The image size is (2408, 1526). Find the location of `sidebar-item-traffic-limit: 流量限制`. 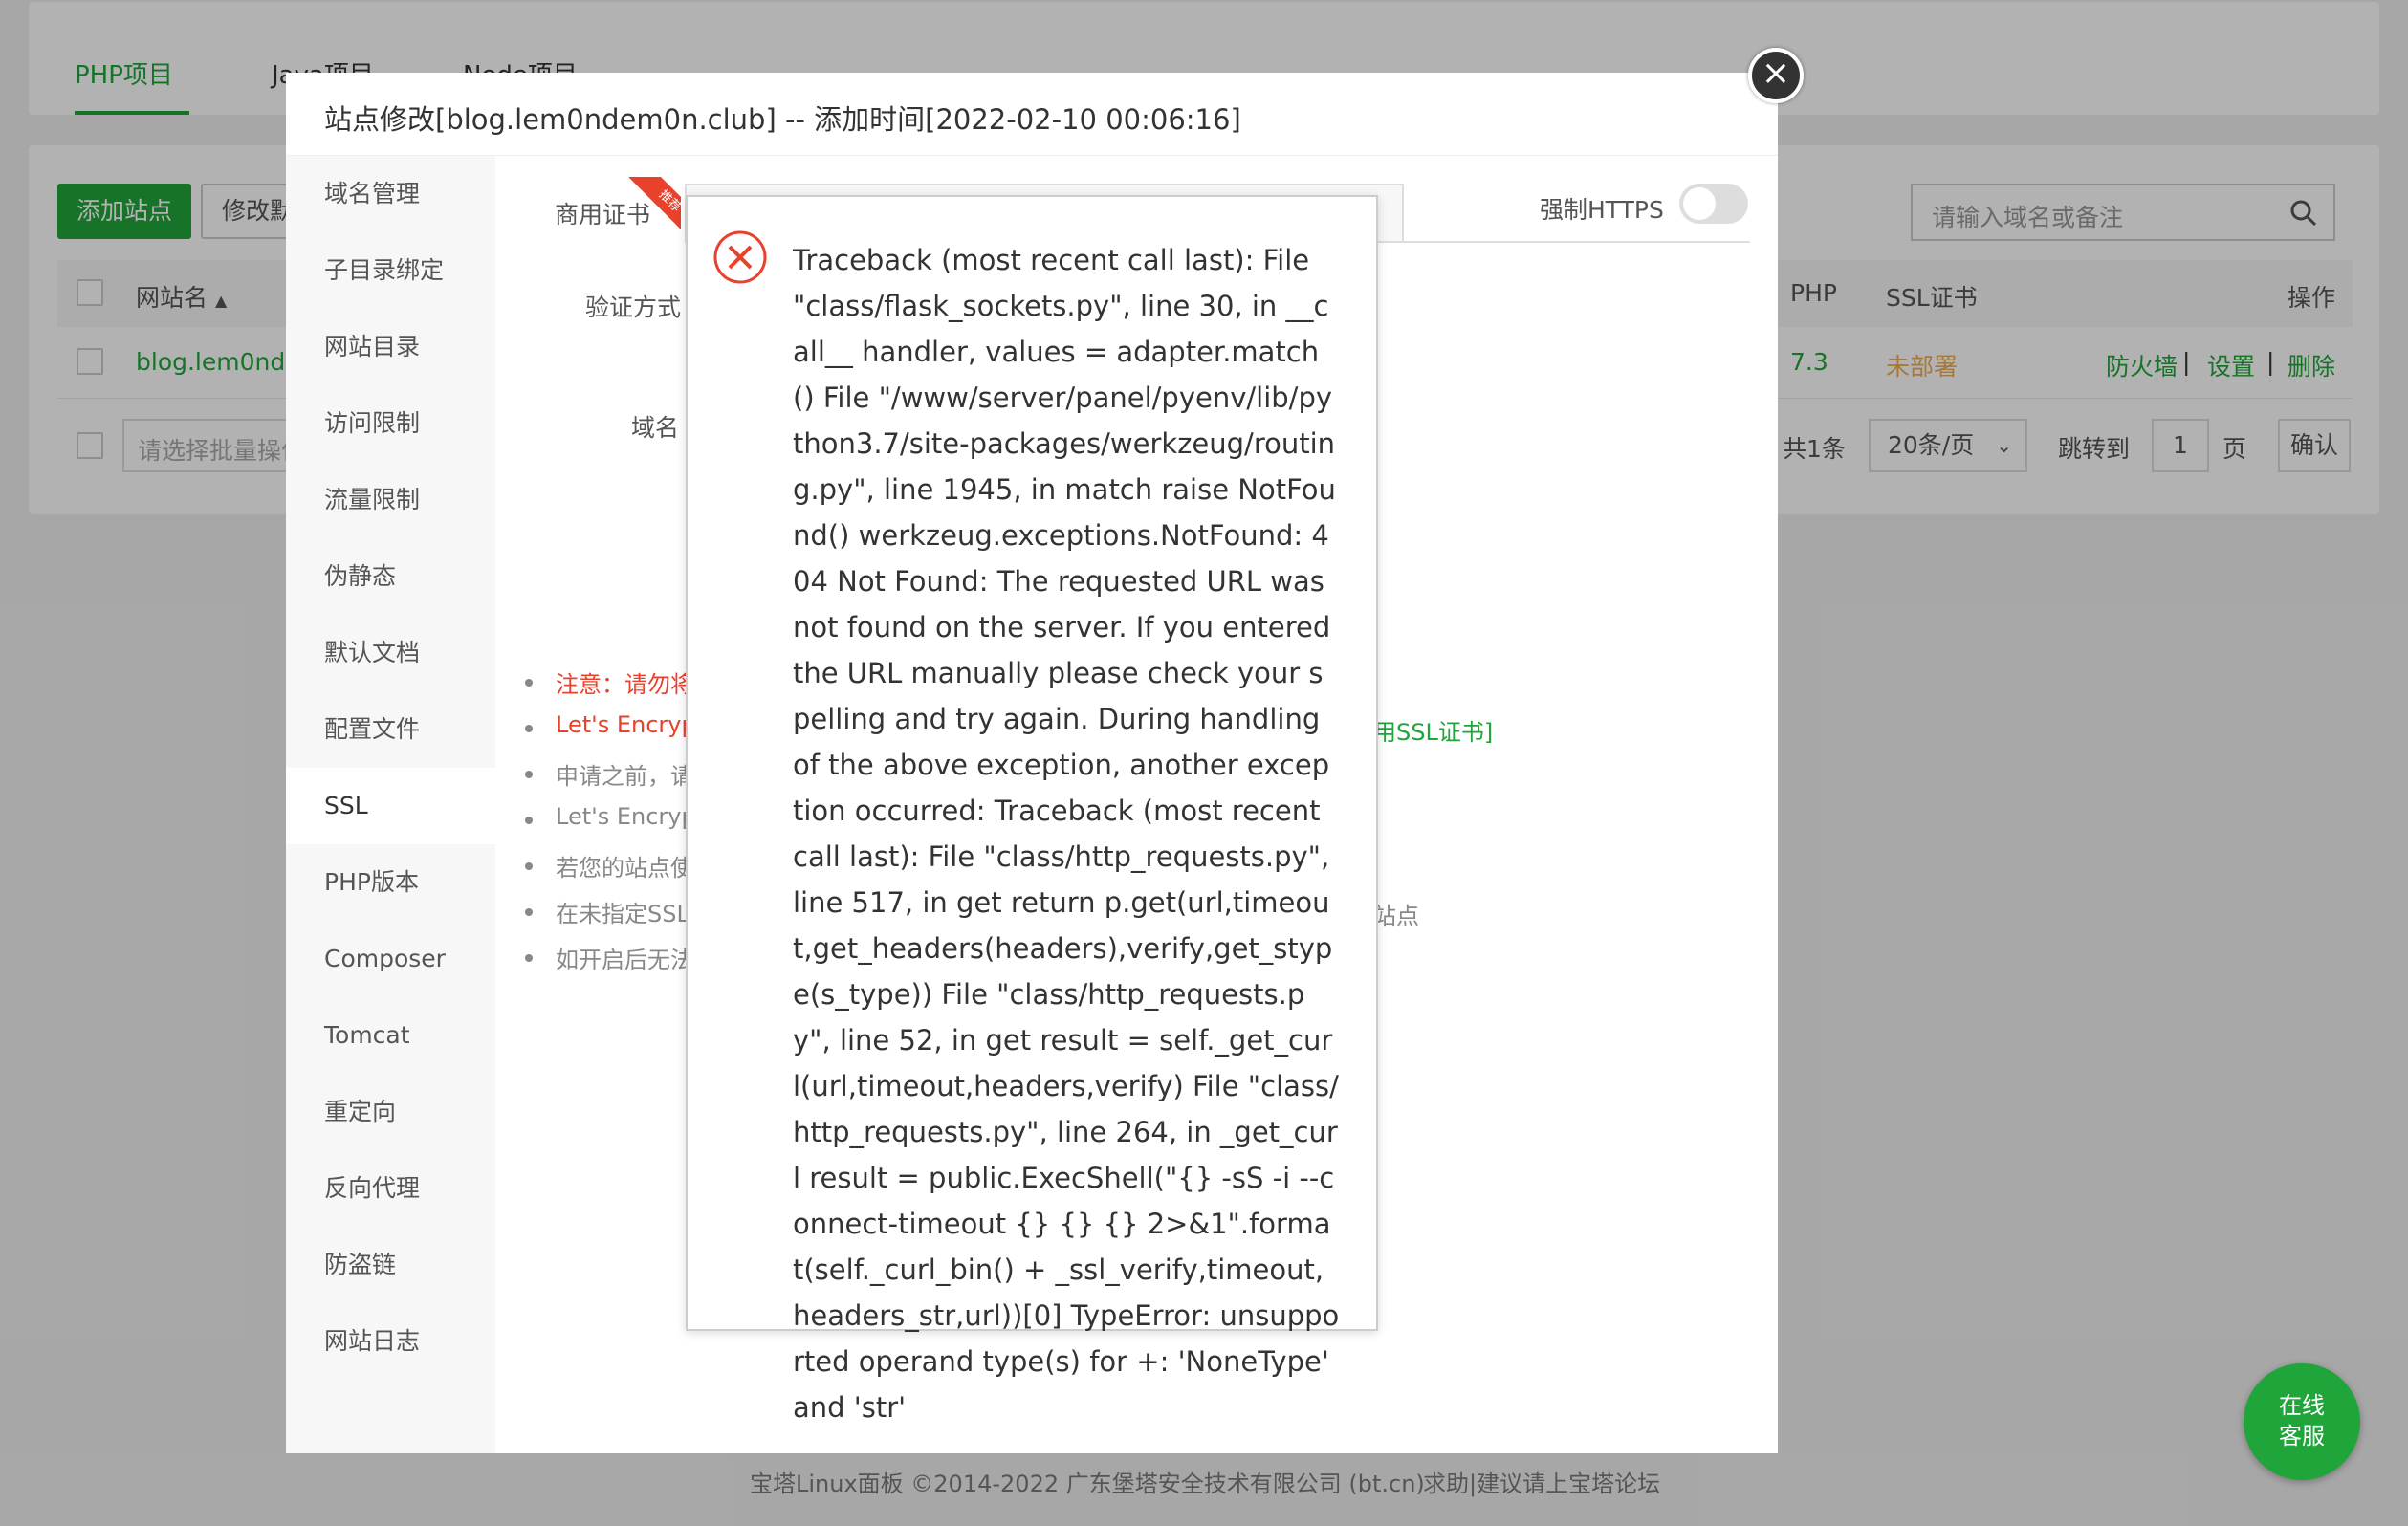

sidebar-item-traffic-limit: 流量限制 is located at coordinates (391, 500).